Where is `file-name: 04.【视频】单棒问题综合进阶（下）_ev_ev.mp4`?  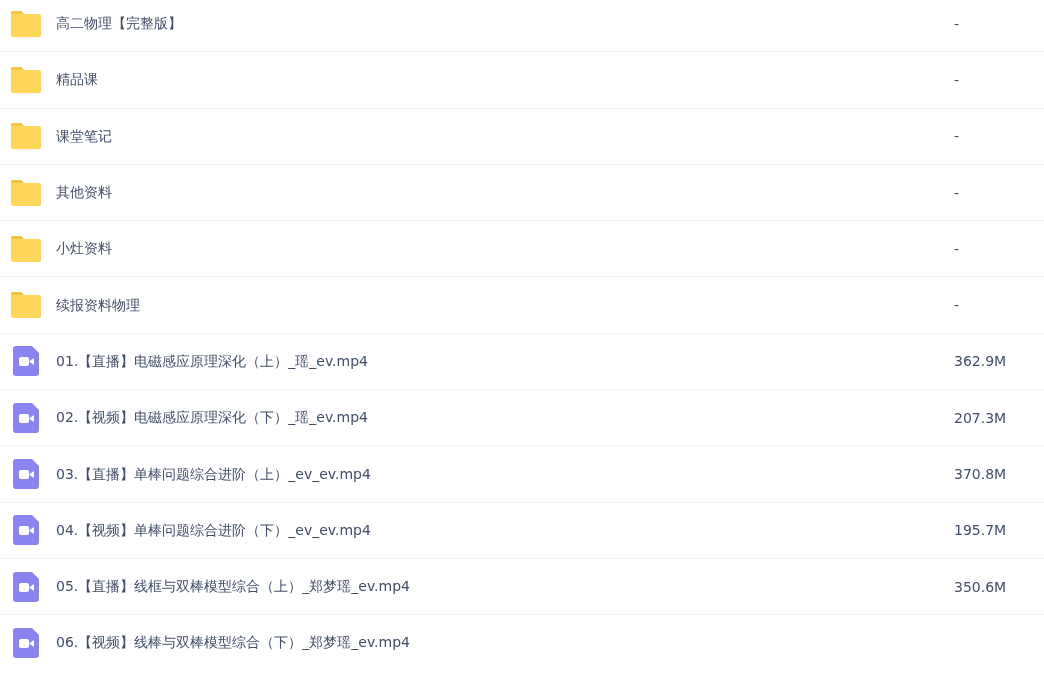 file-name: 04.【视频】单棒问题综合进阶（下）_ev_ev.mp4 is located at coordinates (505, 530).